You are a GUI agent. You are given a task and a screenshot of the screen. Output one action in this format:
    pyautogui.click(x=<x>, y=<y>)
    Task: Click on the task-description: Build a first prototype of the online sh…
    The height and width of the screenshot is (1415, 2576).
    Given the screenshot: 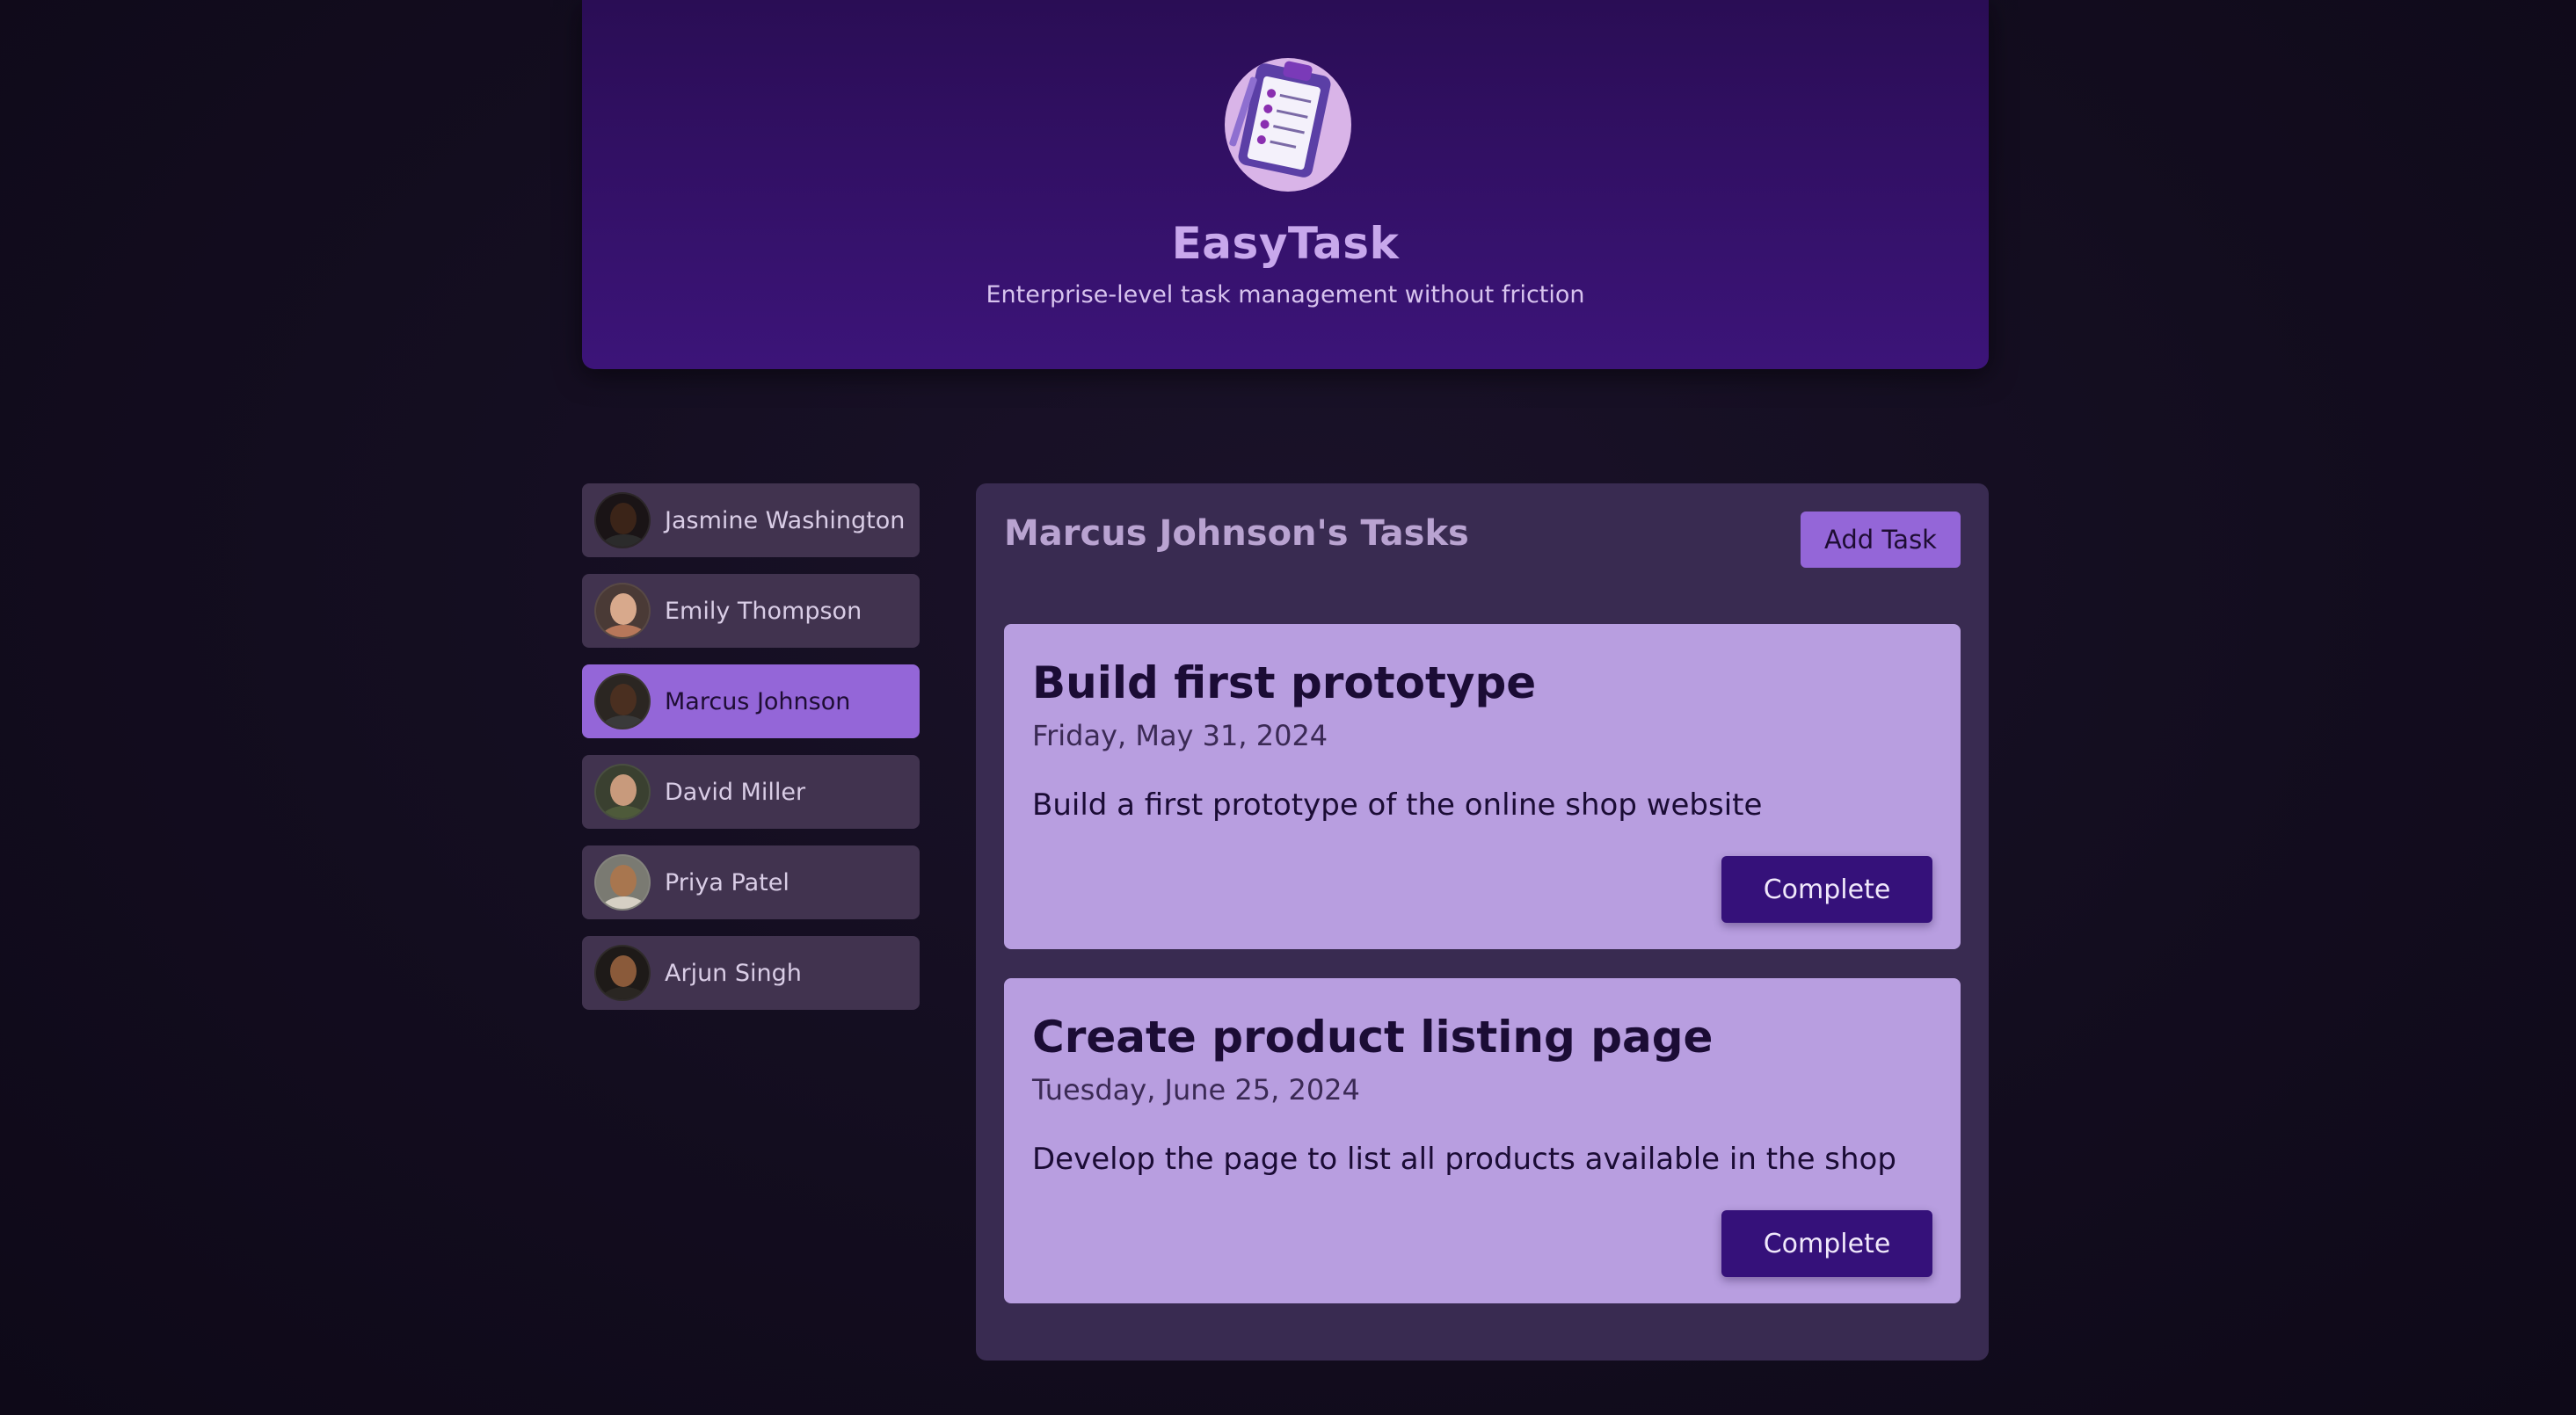 What is the action you would take?
    pyautogui.click(x=1397, y=805)
    